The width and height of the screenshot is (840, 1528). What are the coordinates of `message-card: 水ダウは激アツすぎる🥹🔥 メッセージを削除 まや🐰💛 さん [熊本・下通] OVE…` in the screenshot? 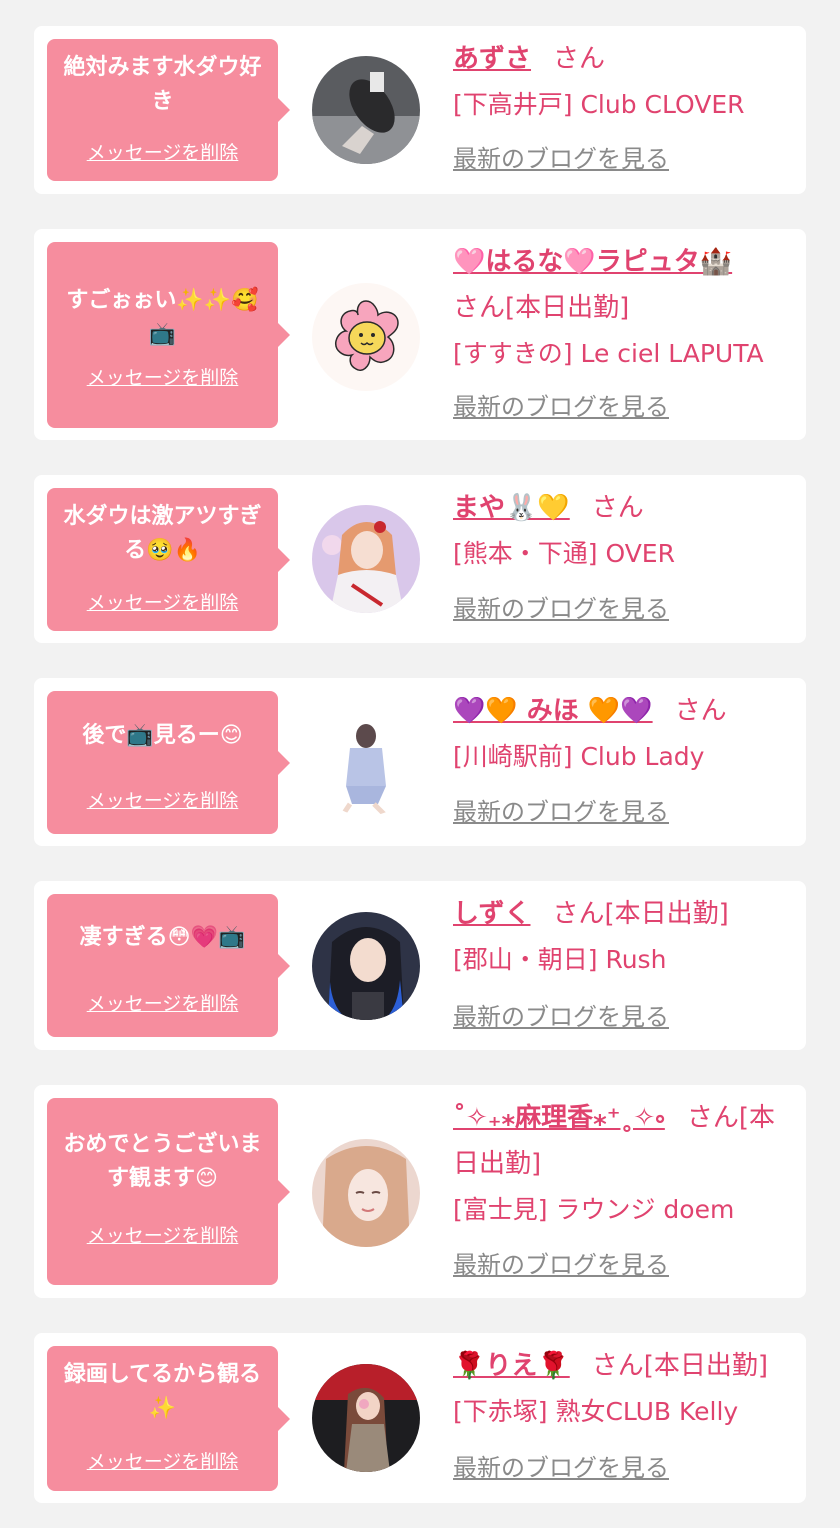 It's located at (420, 559).